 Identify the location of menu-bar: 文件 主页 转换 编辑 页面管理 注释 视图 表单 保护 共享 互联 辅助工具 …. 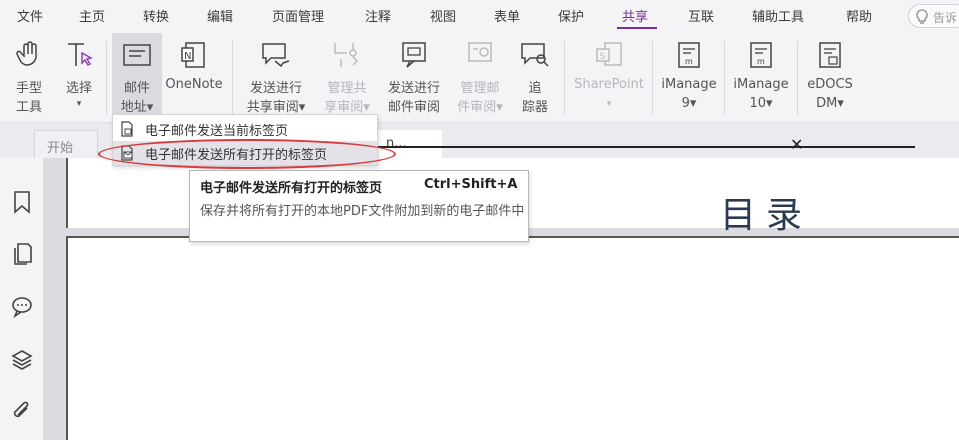
(479, 16).